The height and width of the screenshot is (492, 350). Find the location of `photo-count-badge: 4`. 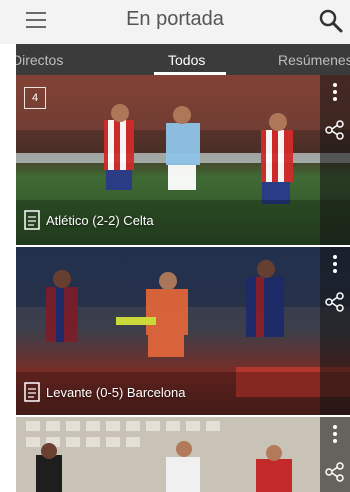

photo-count-badge: 4 is located at coordinates (35, 98).